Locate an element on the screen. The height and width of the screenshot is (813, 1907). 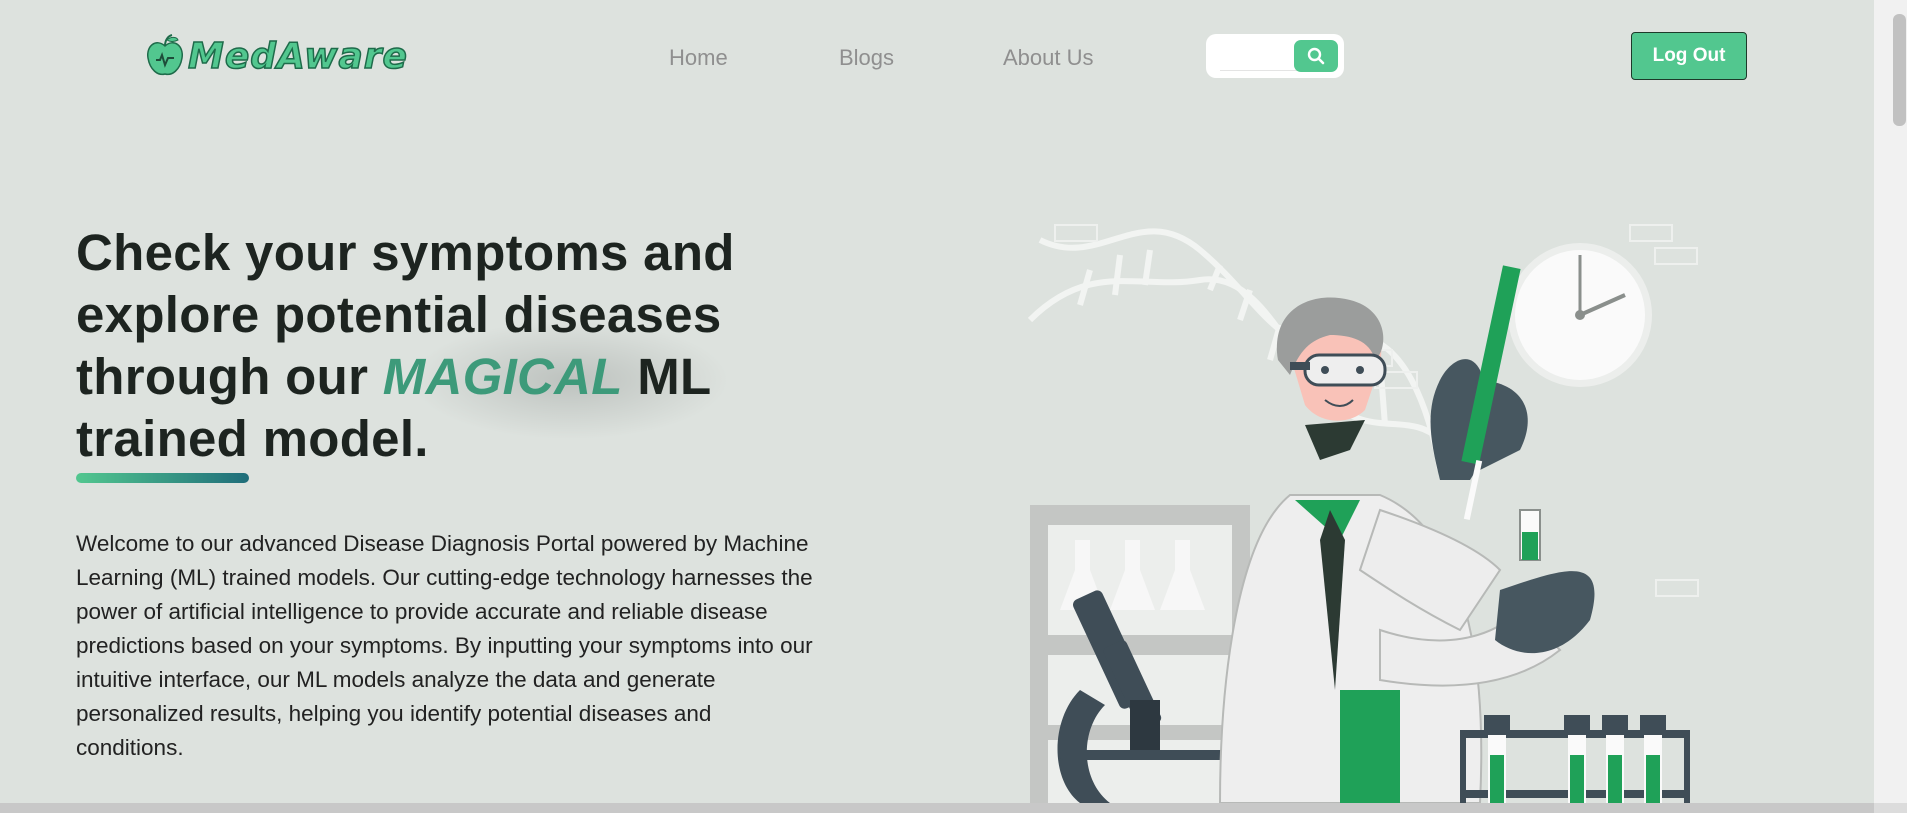
apple-heart-icon is located at coordinates (165, 55).